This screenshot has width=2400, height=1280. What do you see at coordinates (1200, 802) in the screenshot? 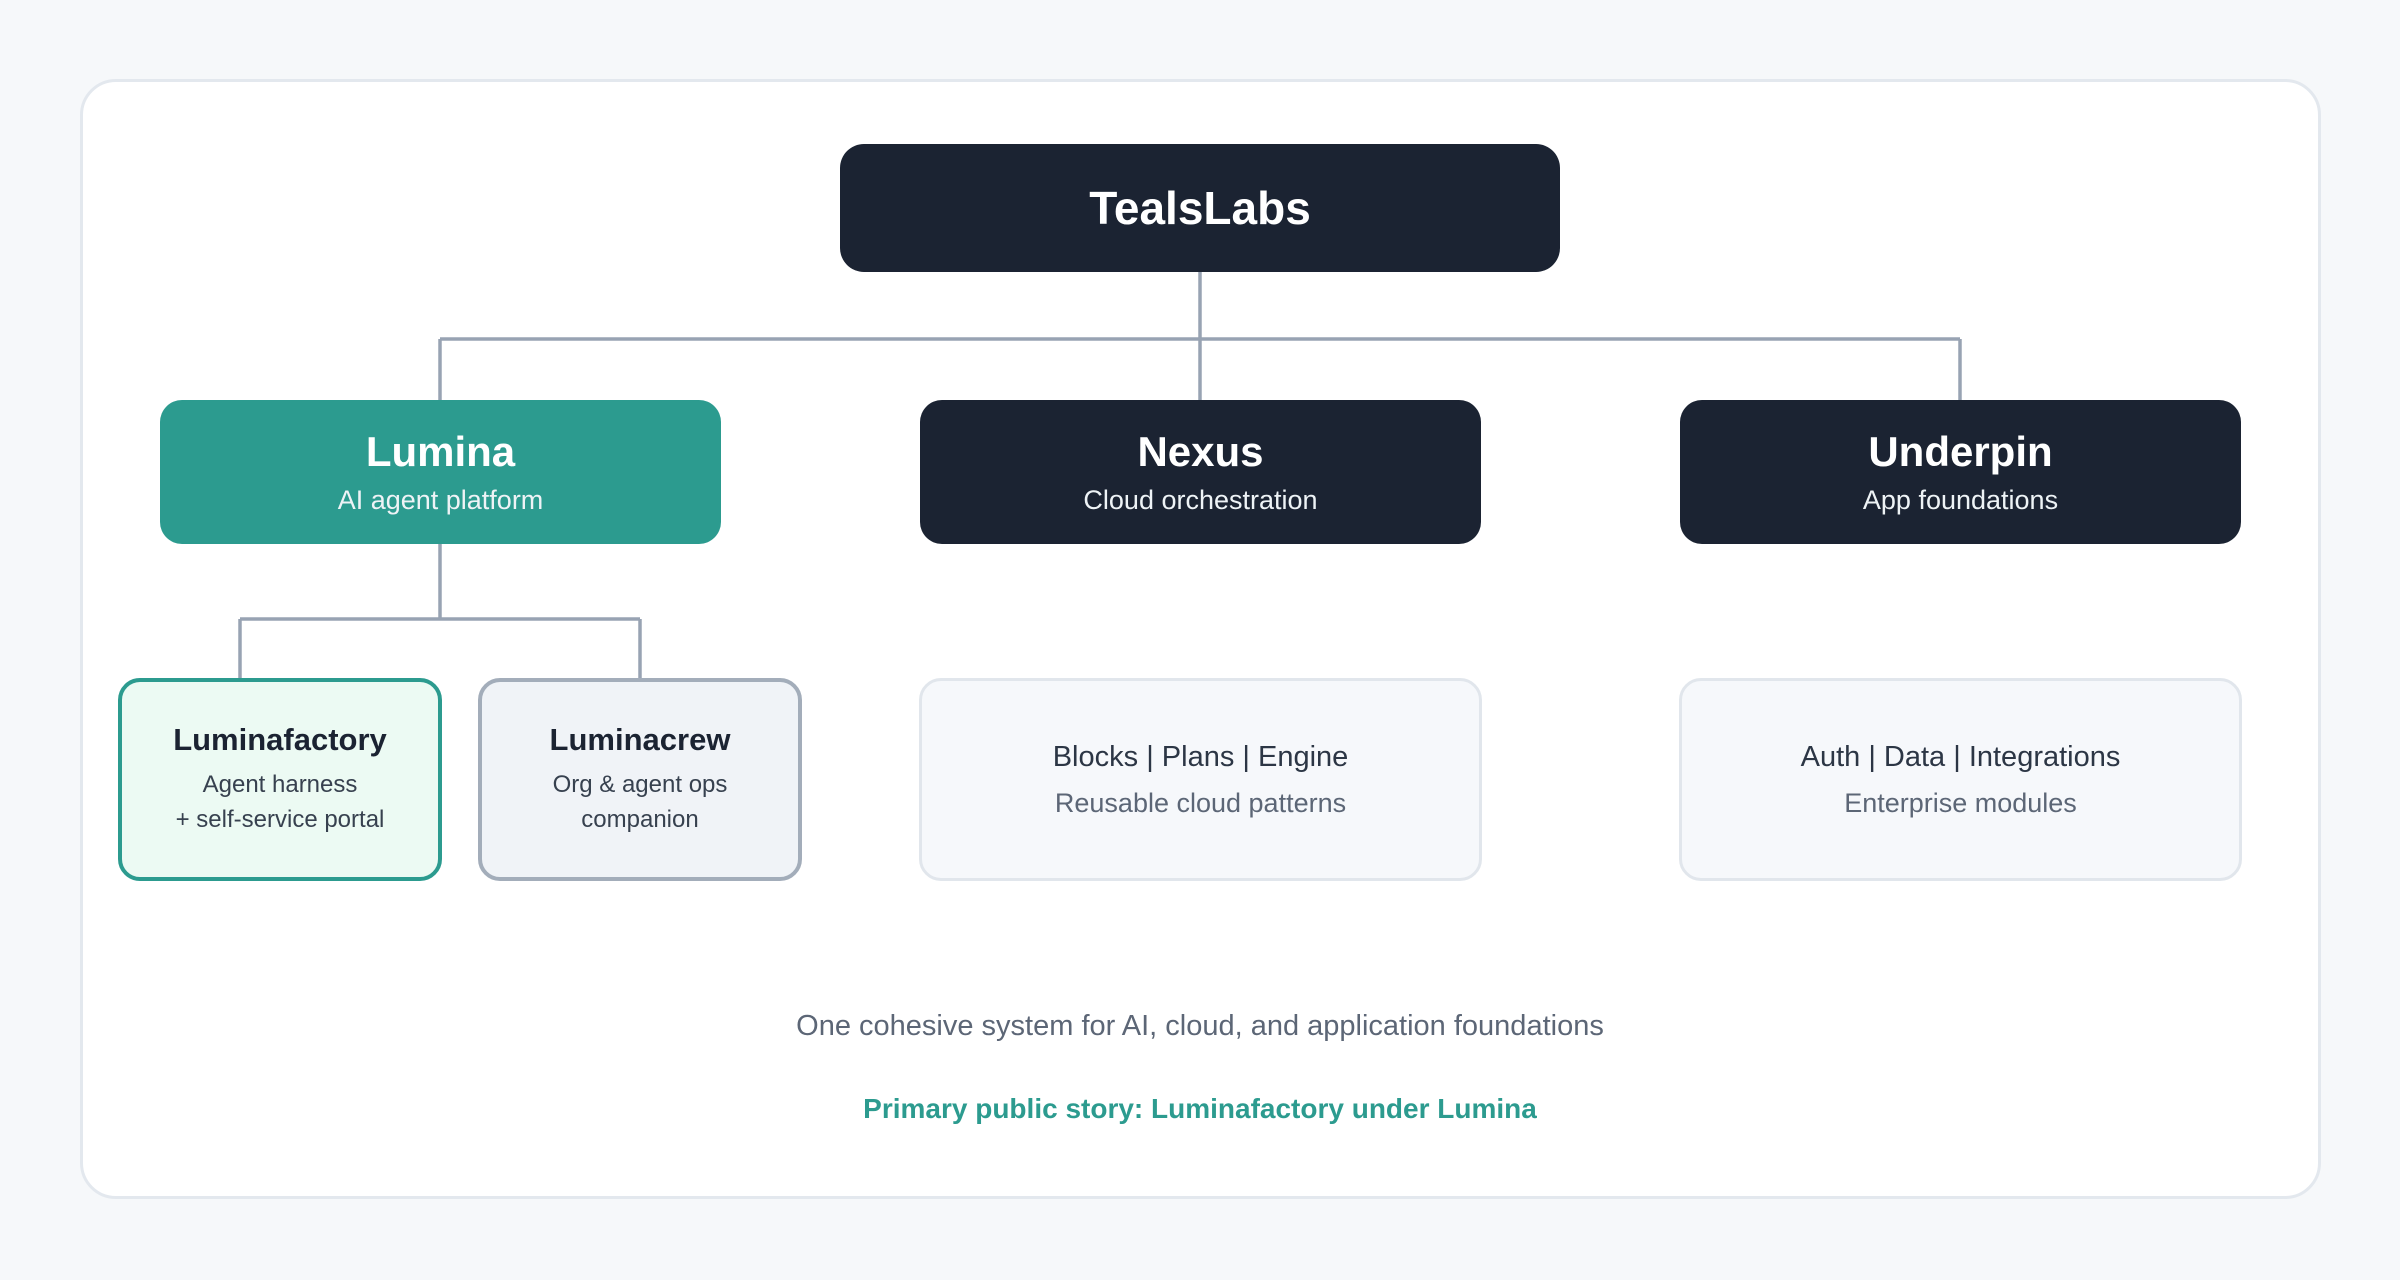
I see `nexus-detail-note: Reusable cloud patterns` at bounding box center [1200, 802].